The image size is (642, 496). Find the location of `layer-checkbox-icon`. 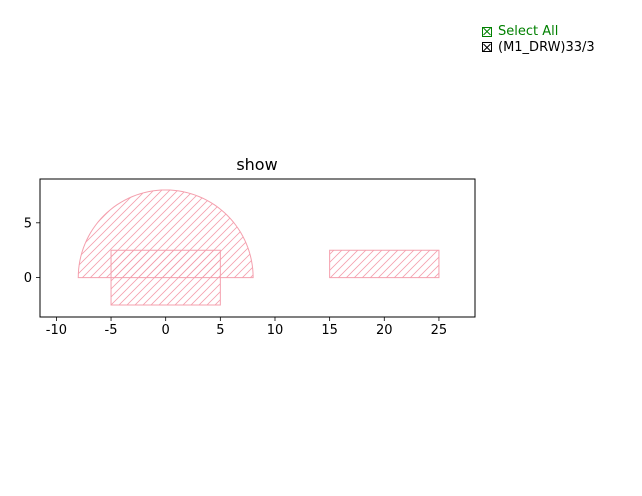

layer-checkbox-icon is located at coordinates (487, 47).